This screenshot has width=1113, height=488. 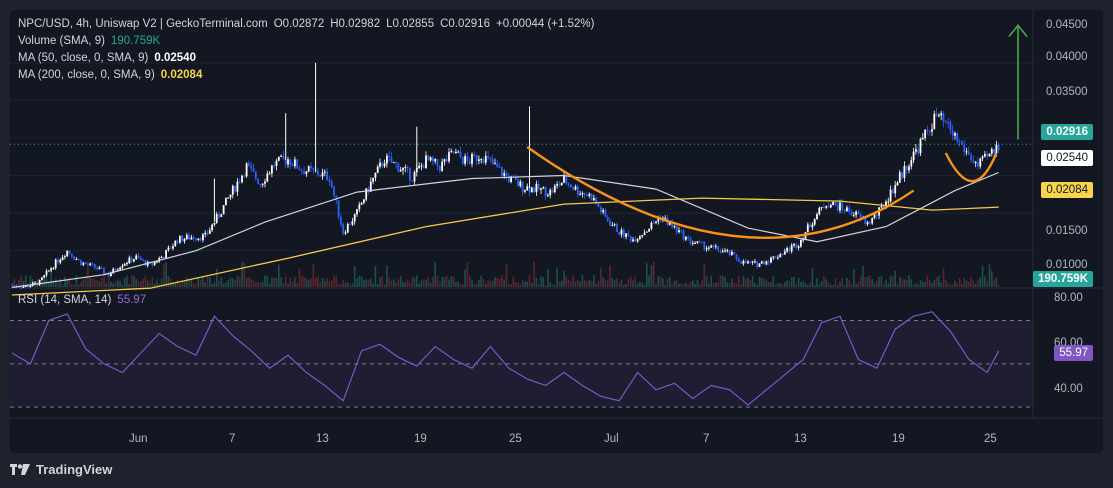 I want to click on ma50-legend: MA (50, close, 0, SMA, 9) 0.02540, so click(x=306, y=58).